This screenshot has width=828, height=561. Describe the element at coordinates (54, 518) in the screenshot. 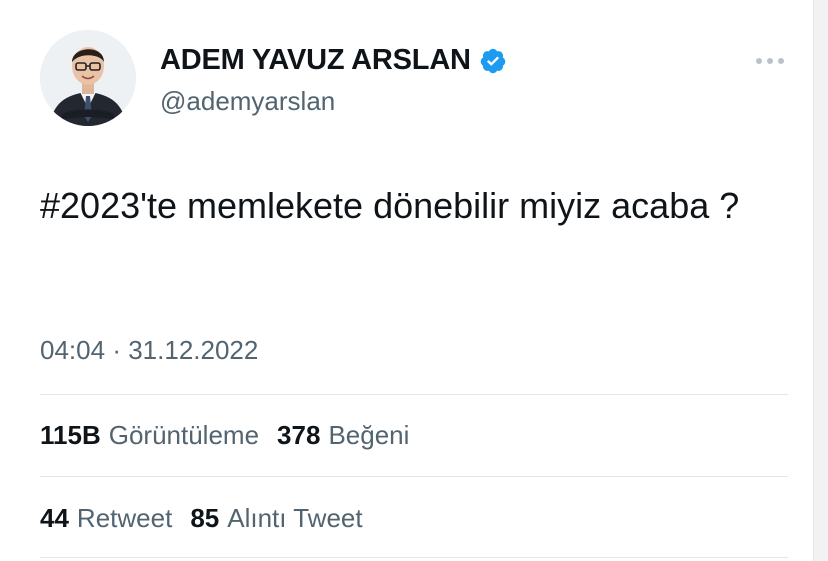

I see `retweets-count: 44` at that location.